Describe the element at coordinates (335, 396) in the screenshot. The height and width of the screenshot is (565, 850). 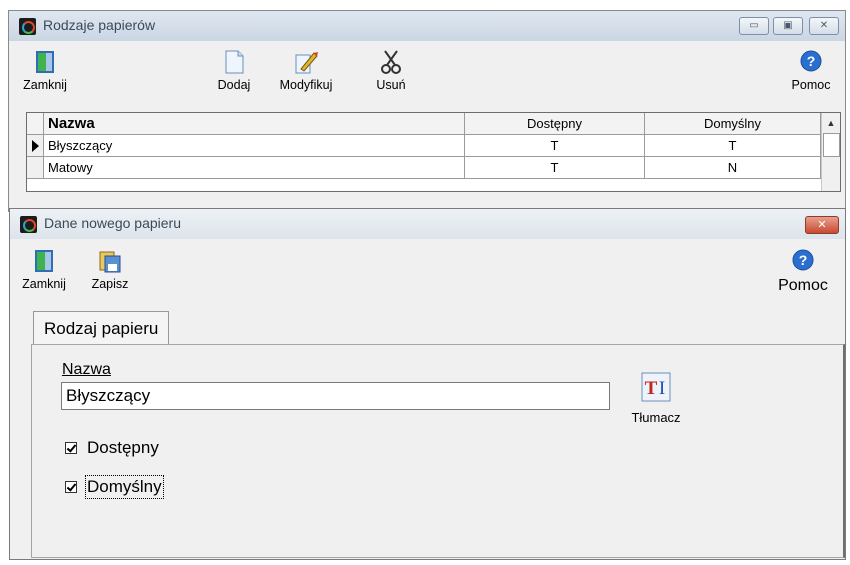
I see `name-input` at that location.